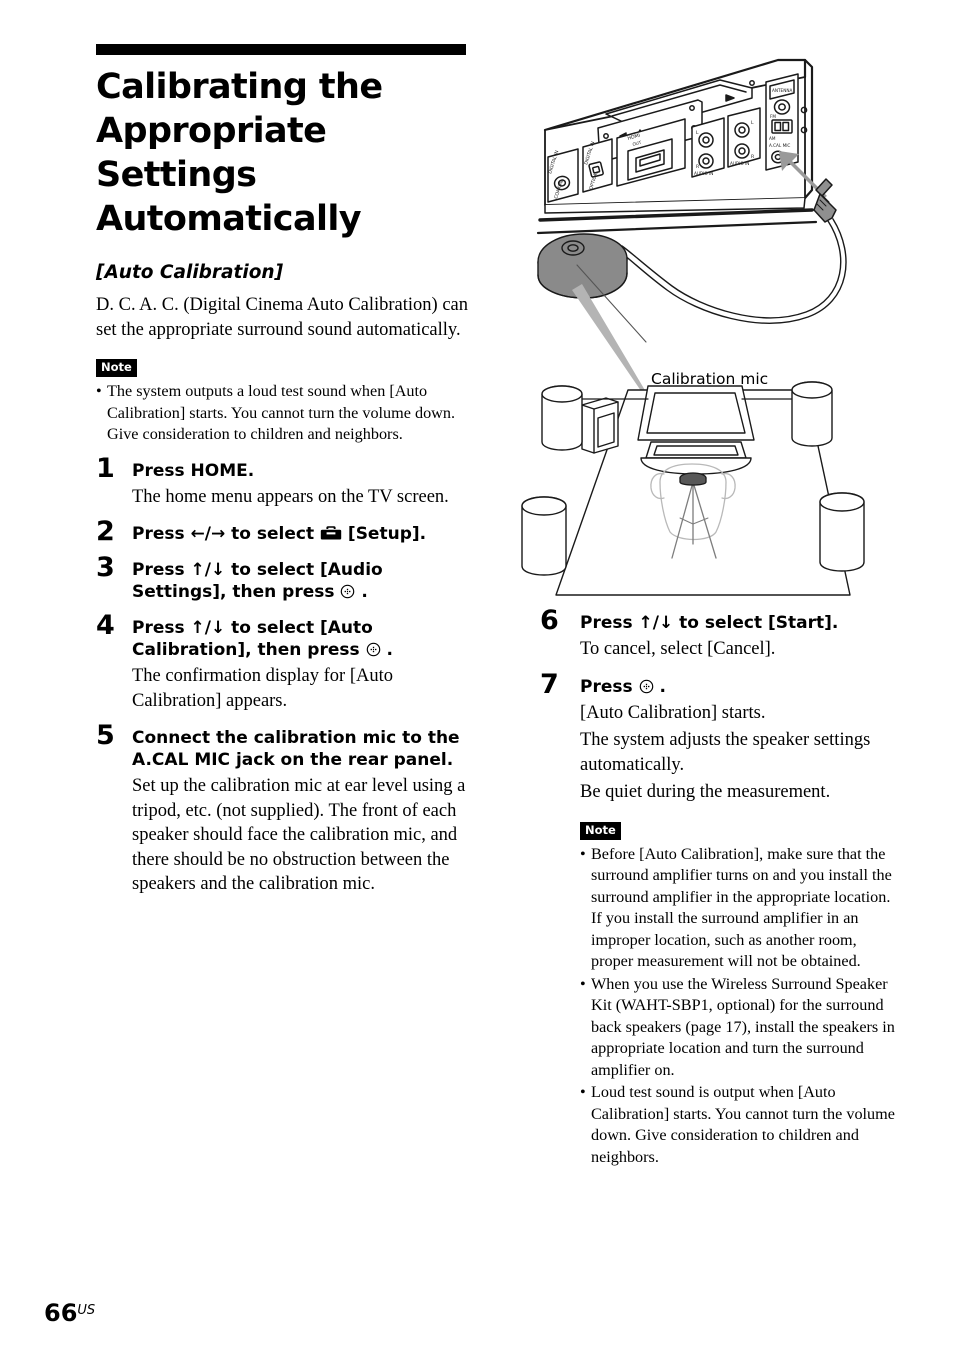 The width and height of the screenshot is (954, 1352). What do you see at coordinates (773, 116) in the screenshot?
I see `svg-text: FM` at bounding box center [773, 116].